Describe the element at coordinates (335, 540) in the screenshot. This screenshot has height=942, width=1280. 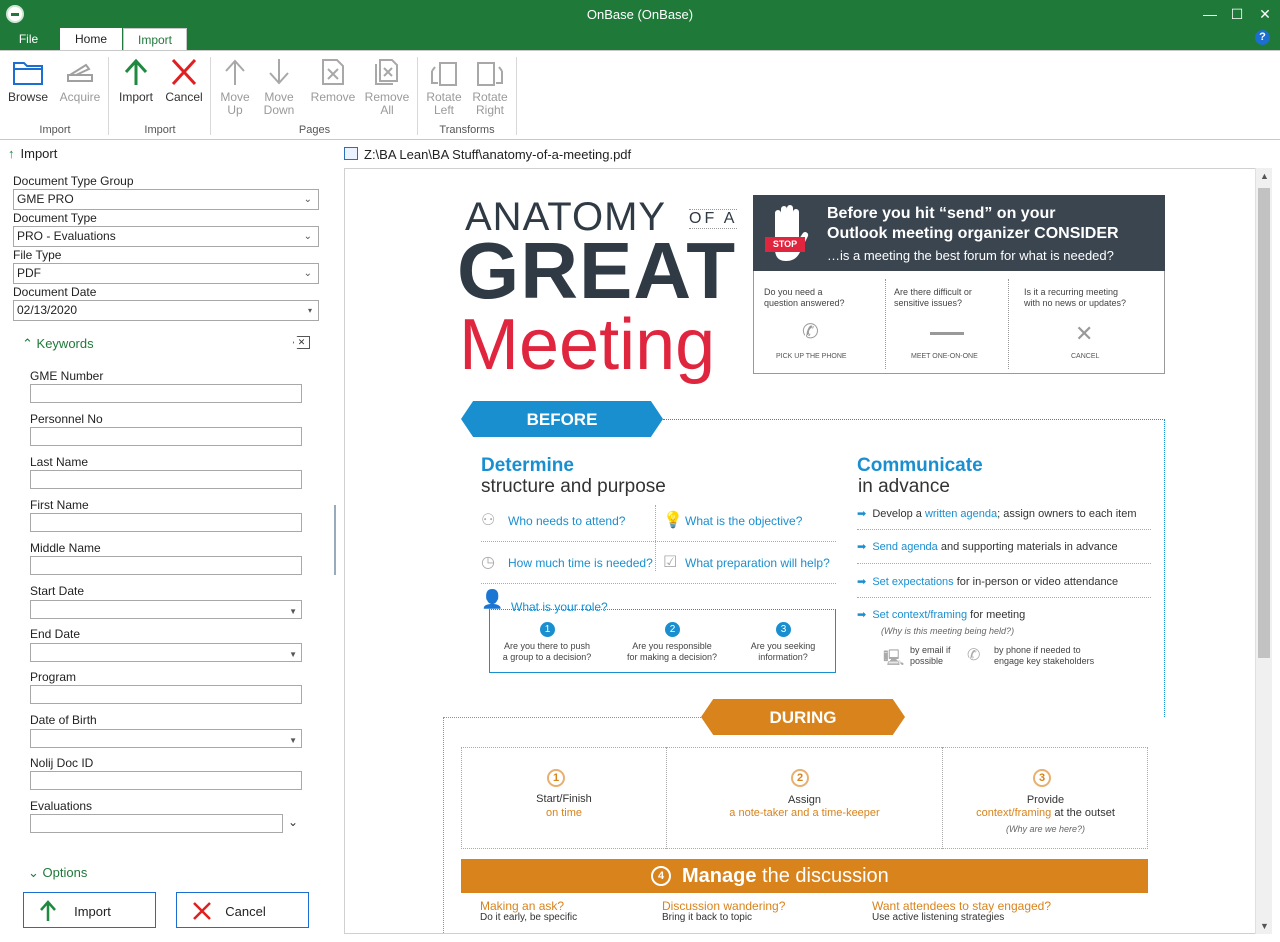
I see `pane-splitter` at that location.